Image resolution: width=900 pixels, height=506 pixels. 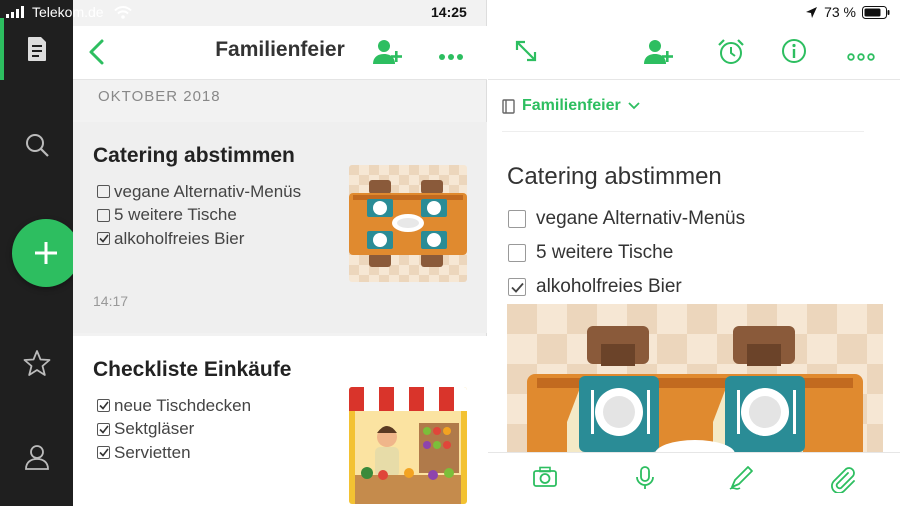 What do you see at coordinates (449, 12) in the screenshot?
I see `status-time: 14:25` at bounding box center [449, 12].